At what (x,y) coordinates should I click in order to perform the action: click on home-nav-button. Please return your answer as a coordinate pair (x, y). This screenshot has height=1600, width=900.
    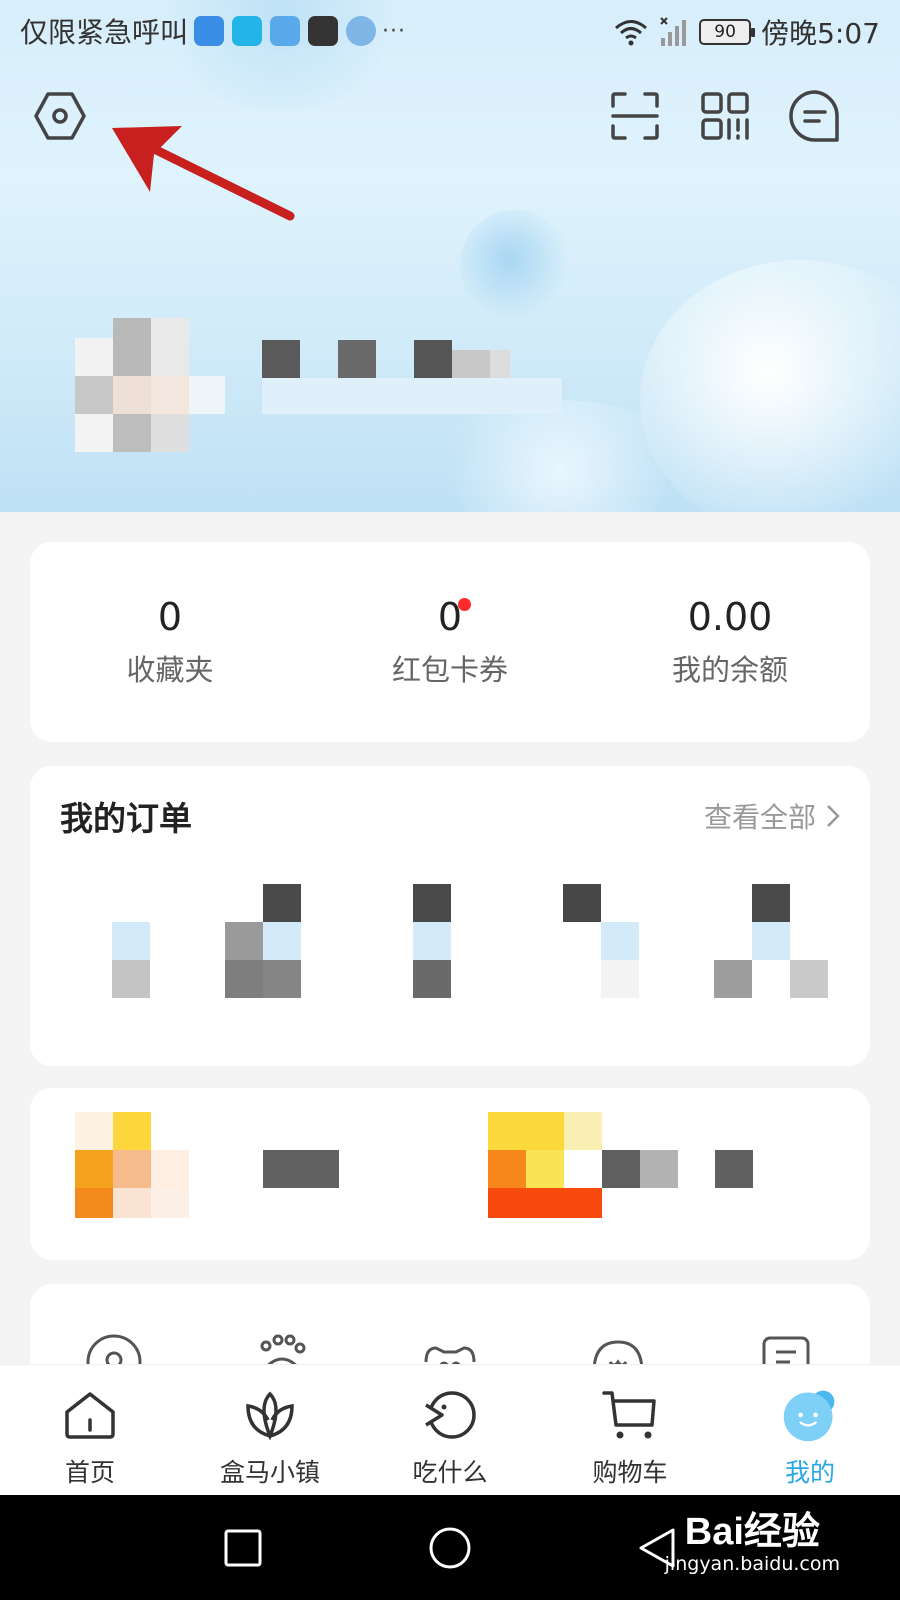
    Looking at the image, I should click on (450, 1548).